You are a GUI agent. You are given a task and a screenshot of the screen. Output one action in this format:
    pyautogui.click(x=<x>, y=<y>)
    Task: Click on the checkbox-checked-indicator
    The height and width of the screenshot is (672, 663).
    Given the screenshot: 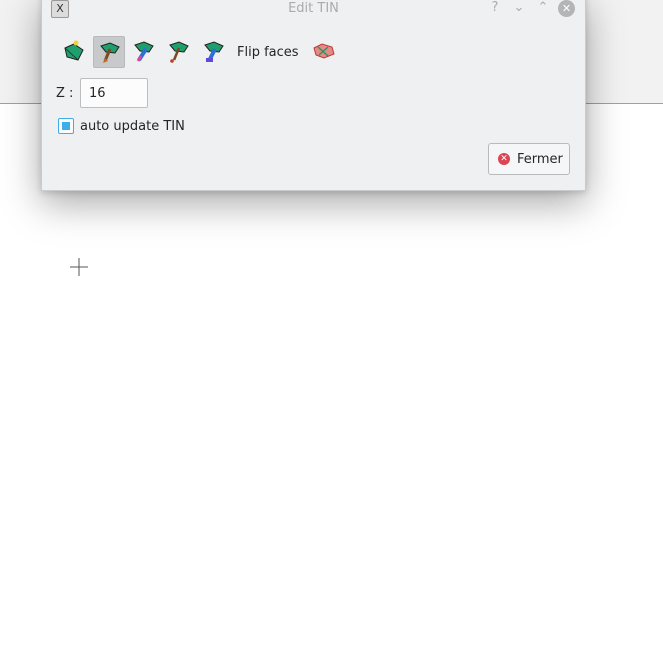 What is the action you would take?
    pyautogui.click(x=66, y=126)
    